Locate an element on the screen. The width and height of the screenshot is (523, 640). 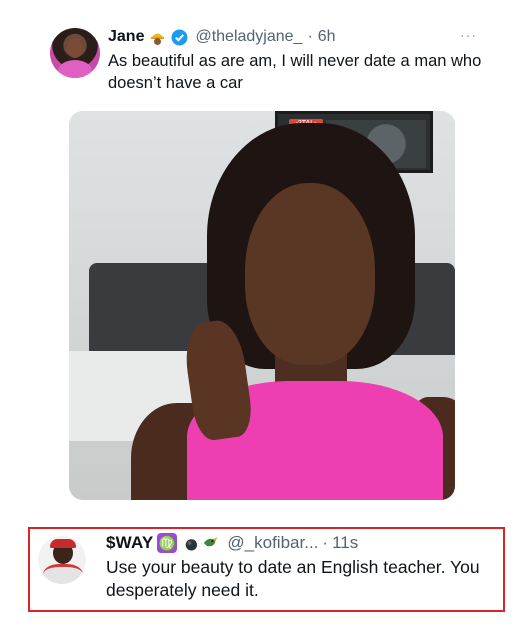
construction-worker-emoji-icon is located at coordinates (157, 37).